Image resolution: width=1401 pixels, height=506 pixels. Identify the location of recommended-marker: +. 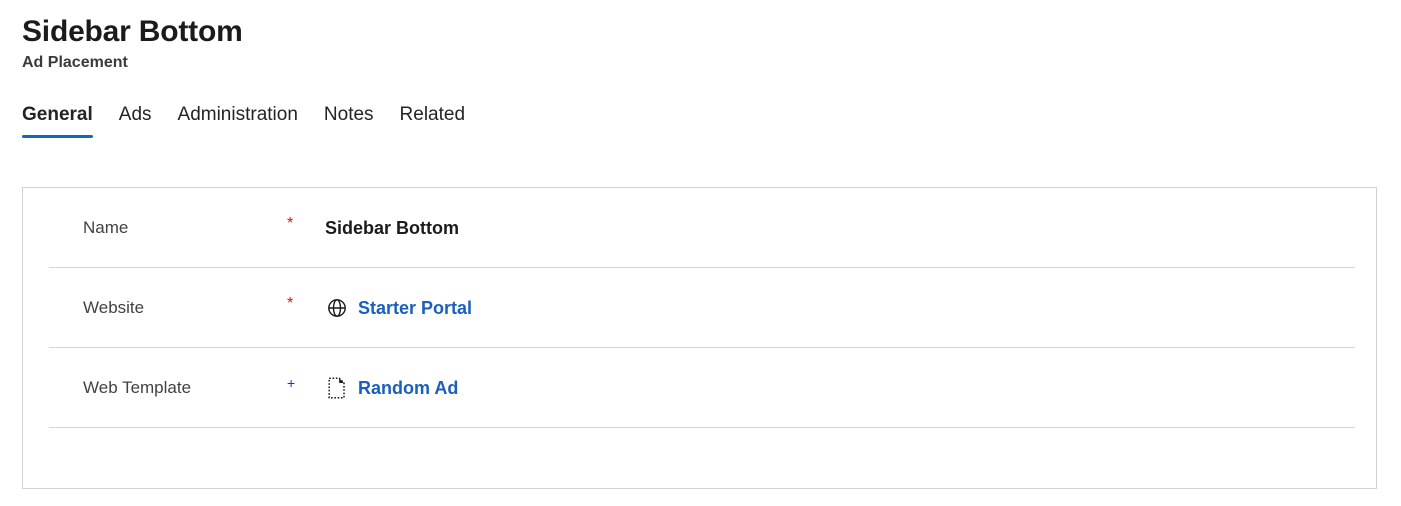
(291, 382).